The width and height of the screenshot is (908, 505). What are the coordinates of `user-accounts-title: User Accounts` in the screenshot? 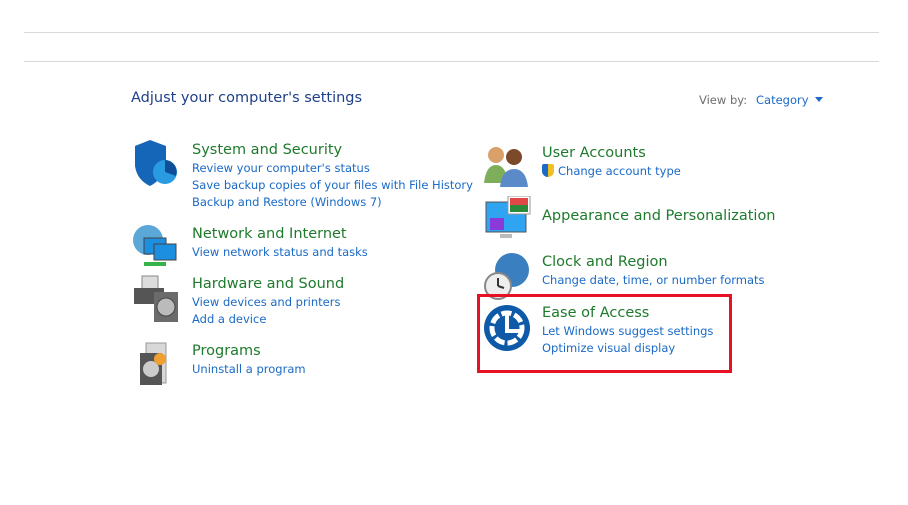 It's located at (611, 153).